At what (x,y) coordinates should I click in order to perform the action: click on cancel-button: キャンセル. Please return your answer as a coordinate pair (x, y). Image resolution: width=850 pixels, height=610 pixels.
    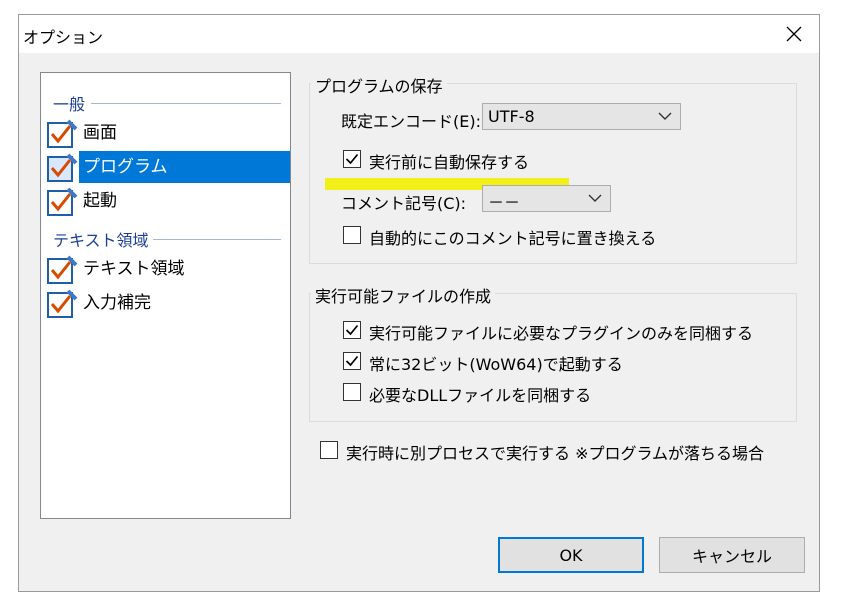
    Looking at the image, I should click on (732, 555).